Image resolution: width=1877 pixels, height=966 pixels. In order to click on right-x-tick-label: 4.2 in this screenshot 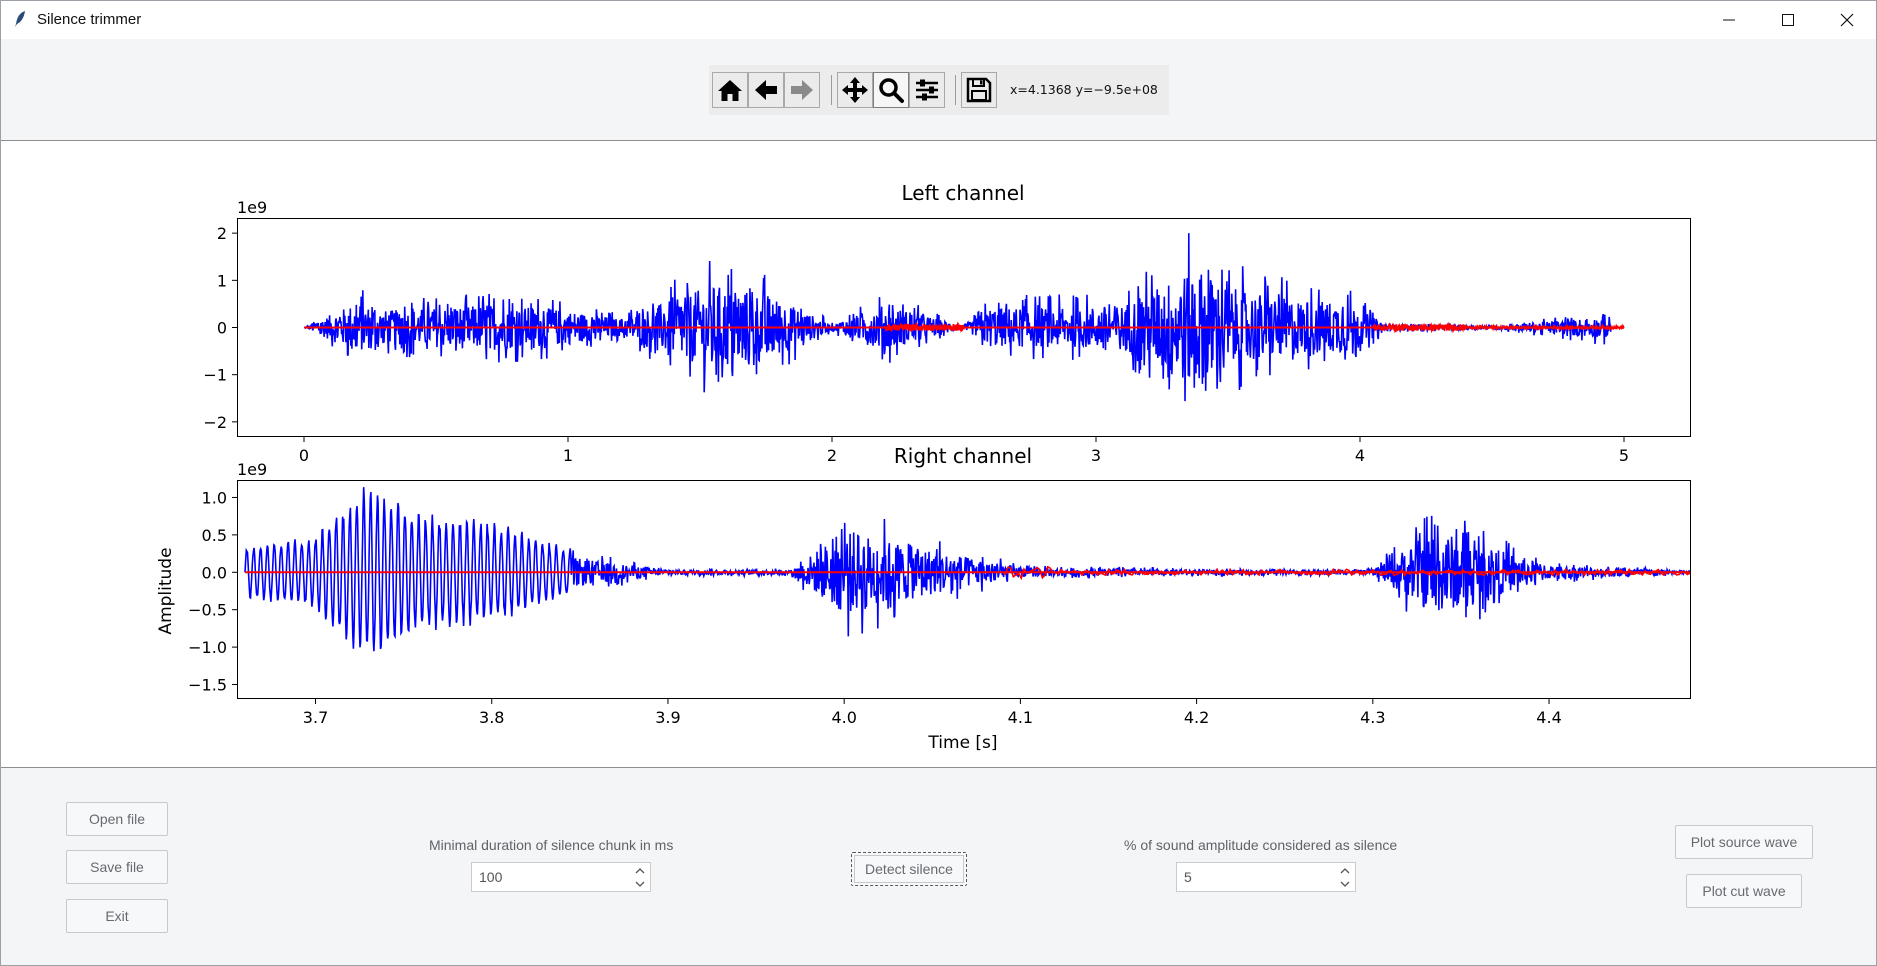, I will do `click(1196, 717)`.